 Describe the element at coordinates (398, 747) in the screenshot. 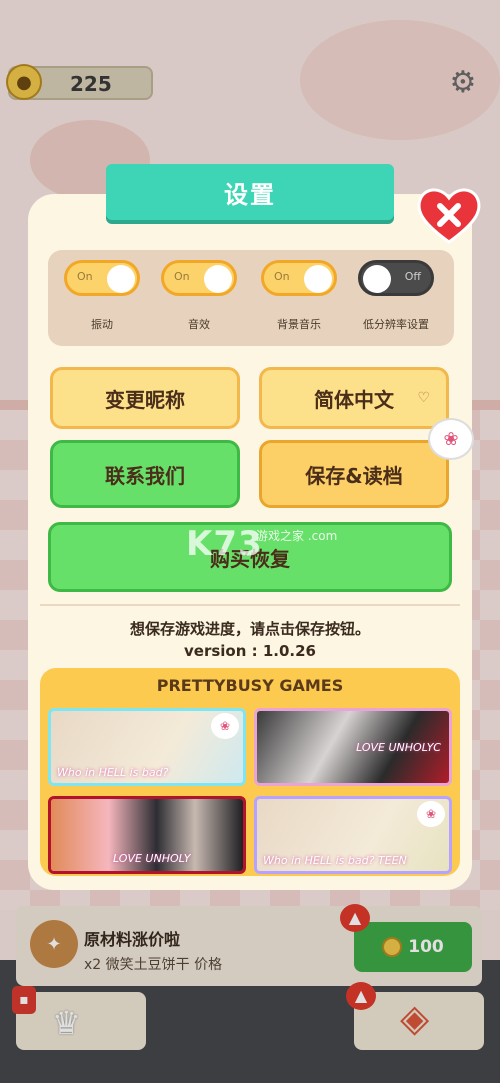

I see `game-title: LOVE UNHOLYC` at that location.